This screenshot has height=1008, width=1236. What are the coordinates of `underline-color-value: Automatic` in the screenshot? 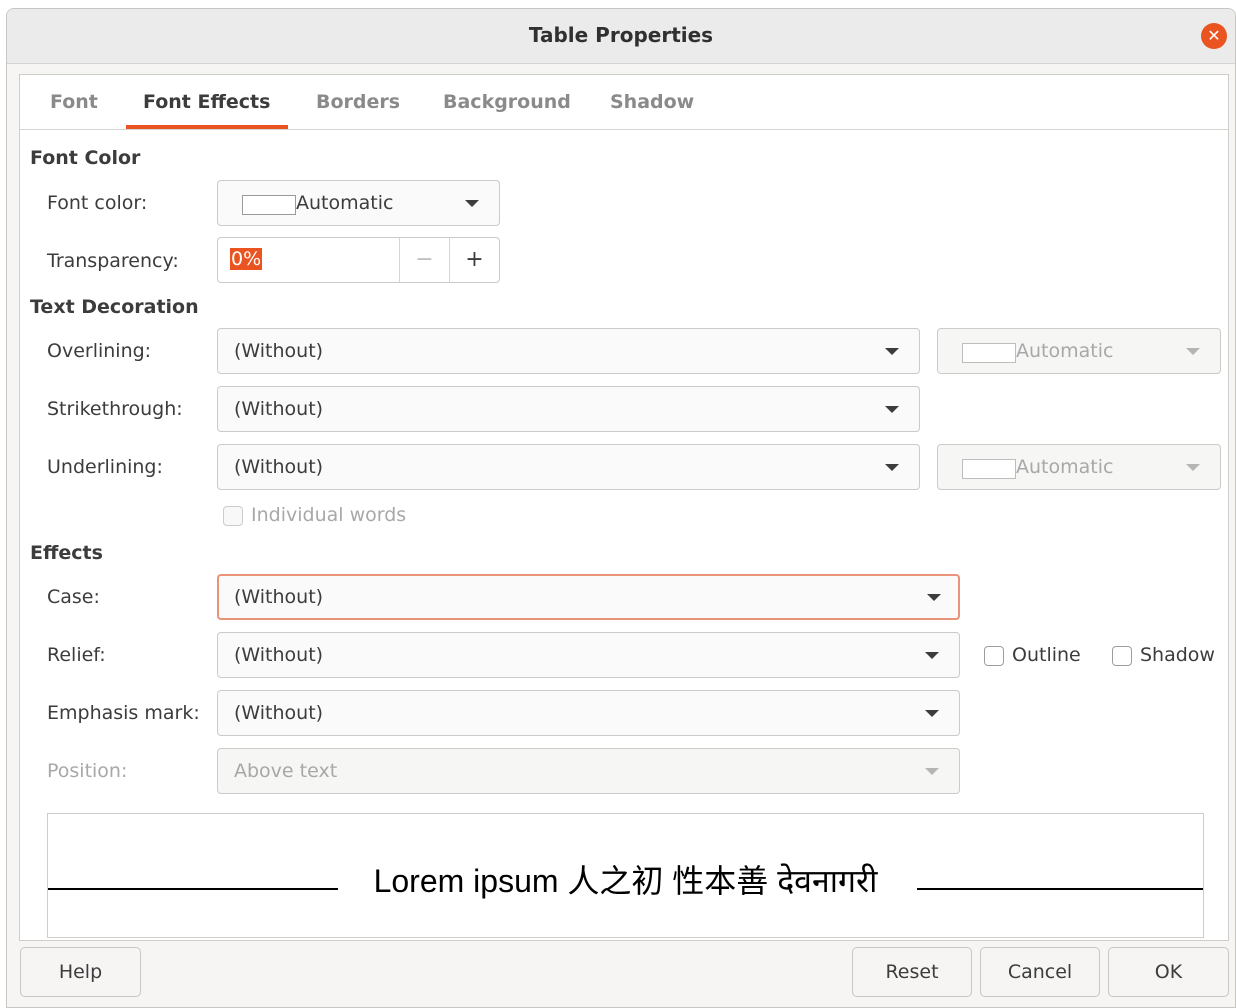 It's located at (1065, 467).